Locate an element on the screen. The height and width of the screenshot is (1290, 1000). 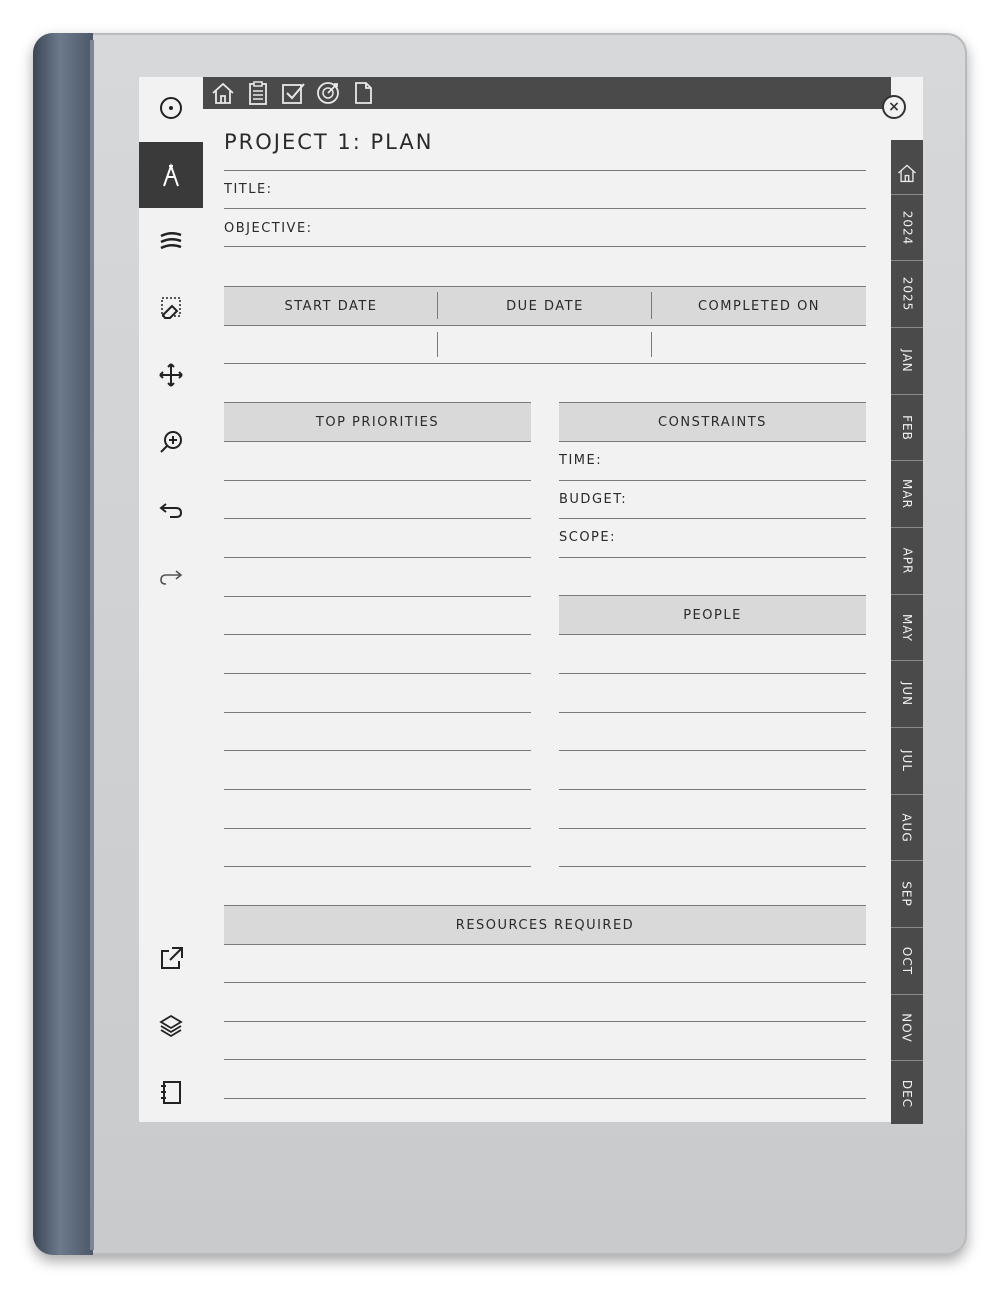
start-date-header: START DATE is located at coordinates (331, 306).